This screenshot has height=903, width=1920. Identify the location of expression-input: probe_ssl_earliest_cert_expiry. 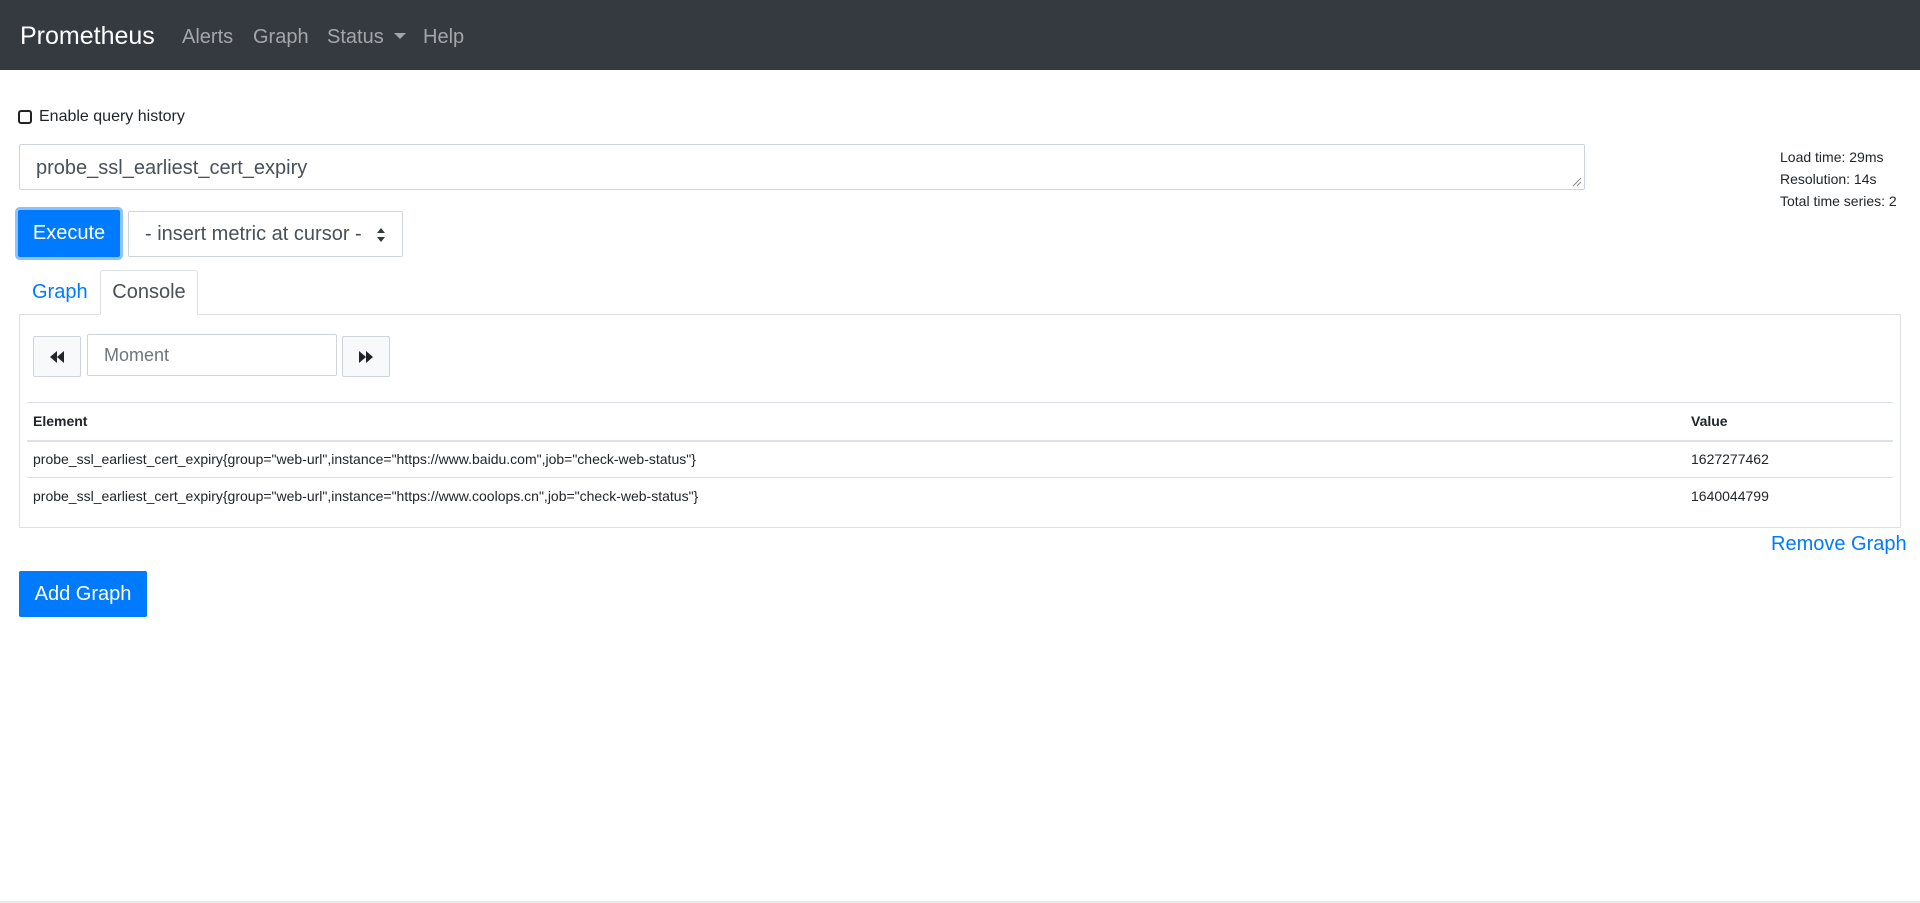
(802, 167).